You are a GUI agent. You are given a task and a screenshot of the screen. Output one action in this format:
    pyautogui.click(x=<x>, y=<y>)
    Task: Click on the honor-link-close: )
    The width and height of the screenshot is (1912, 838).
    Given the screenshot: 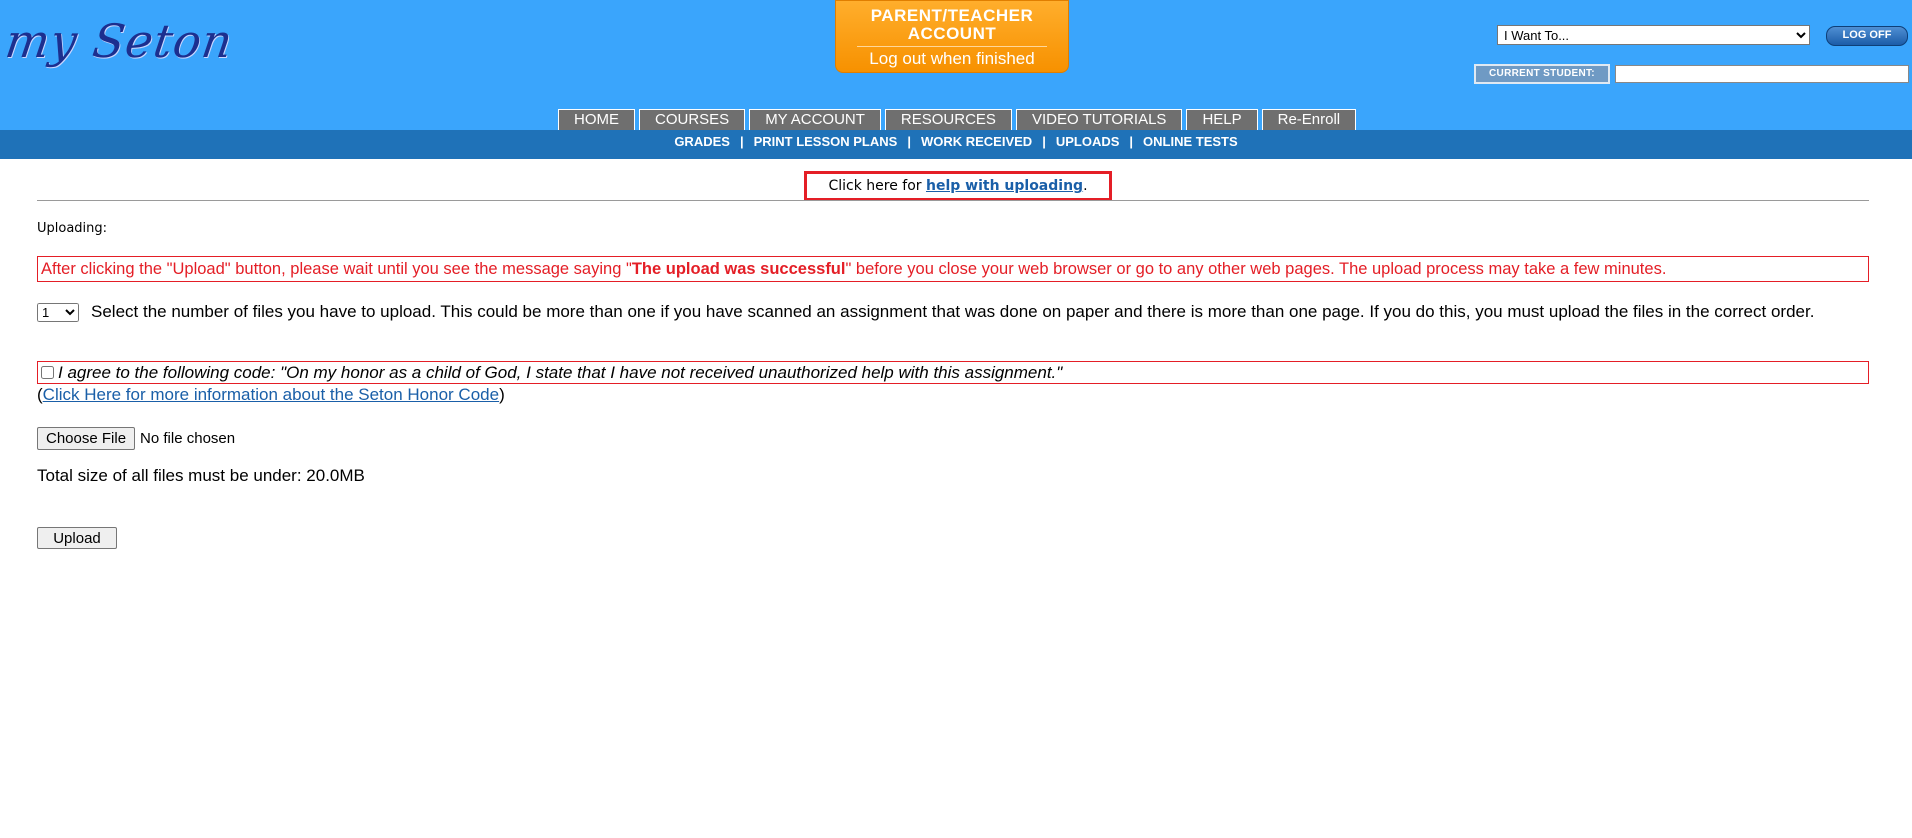 What is the action you would take?
    pyautogui.click(x=502, y=394)
    